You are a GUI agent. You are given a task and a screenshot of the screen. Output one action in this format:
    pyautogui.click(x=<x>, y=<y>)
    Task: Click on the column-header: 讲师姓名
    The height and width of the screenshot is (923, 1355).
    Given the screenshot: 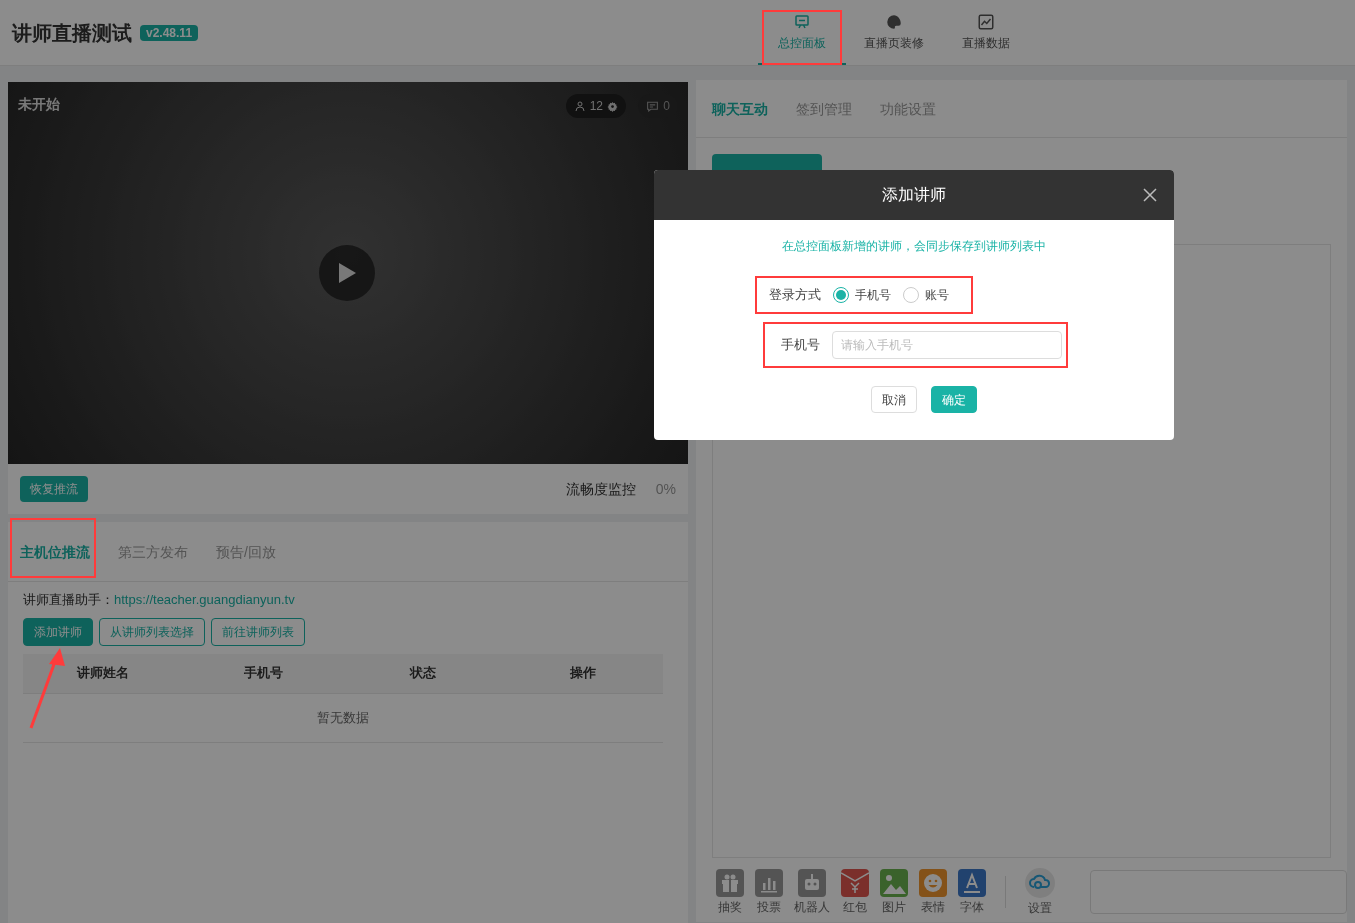 What is the action you would take?
    pyautogui.click(x=103, y=673)
    